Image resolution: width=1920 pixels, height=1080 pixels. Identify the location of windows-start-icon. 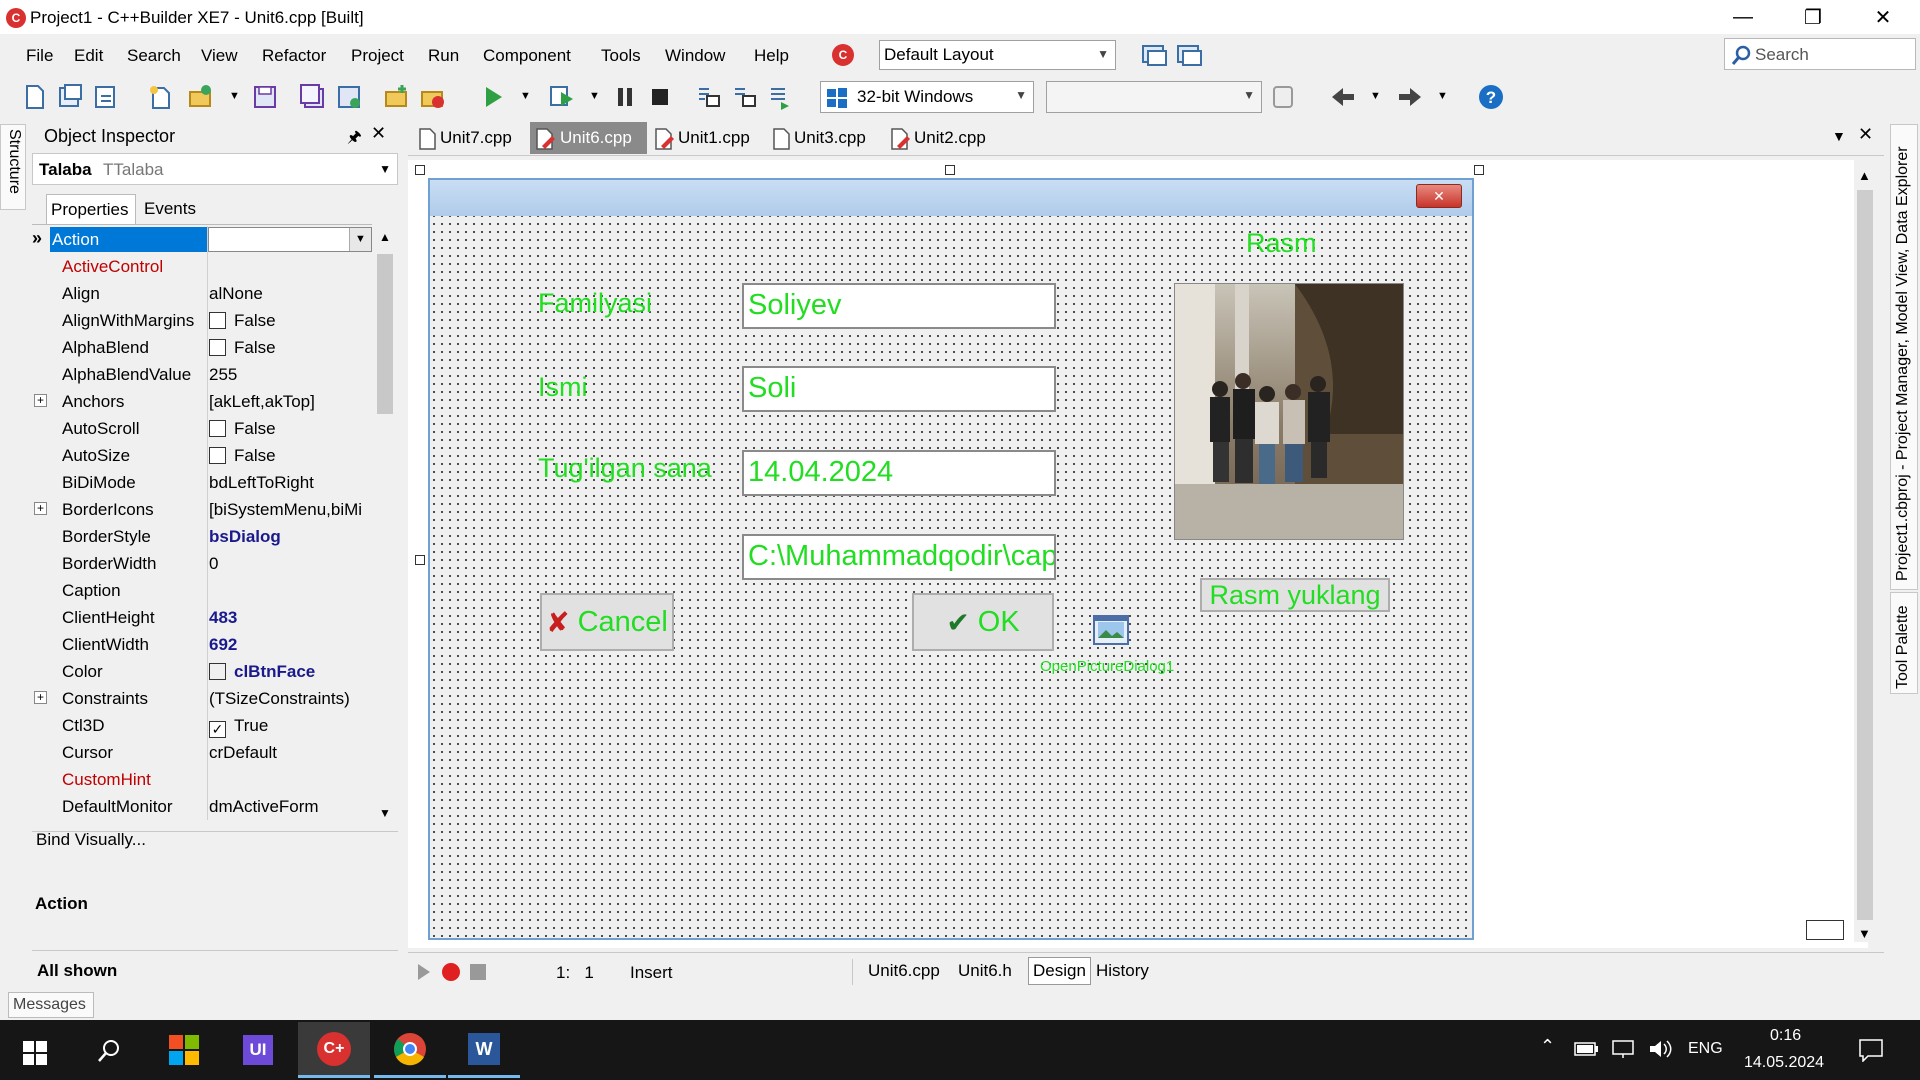
(35, 1053).